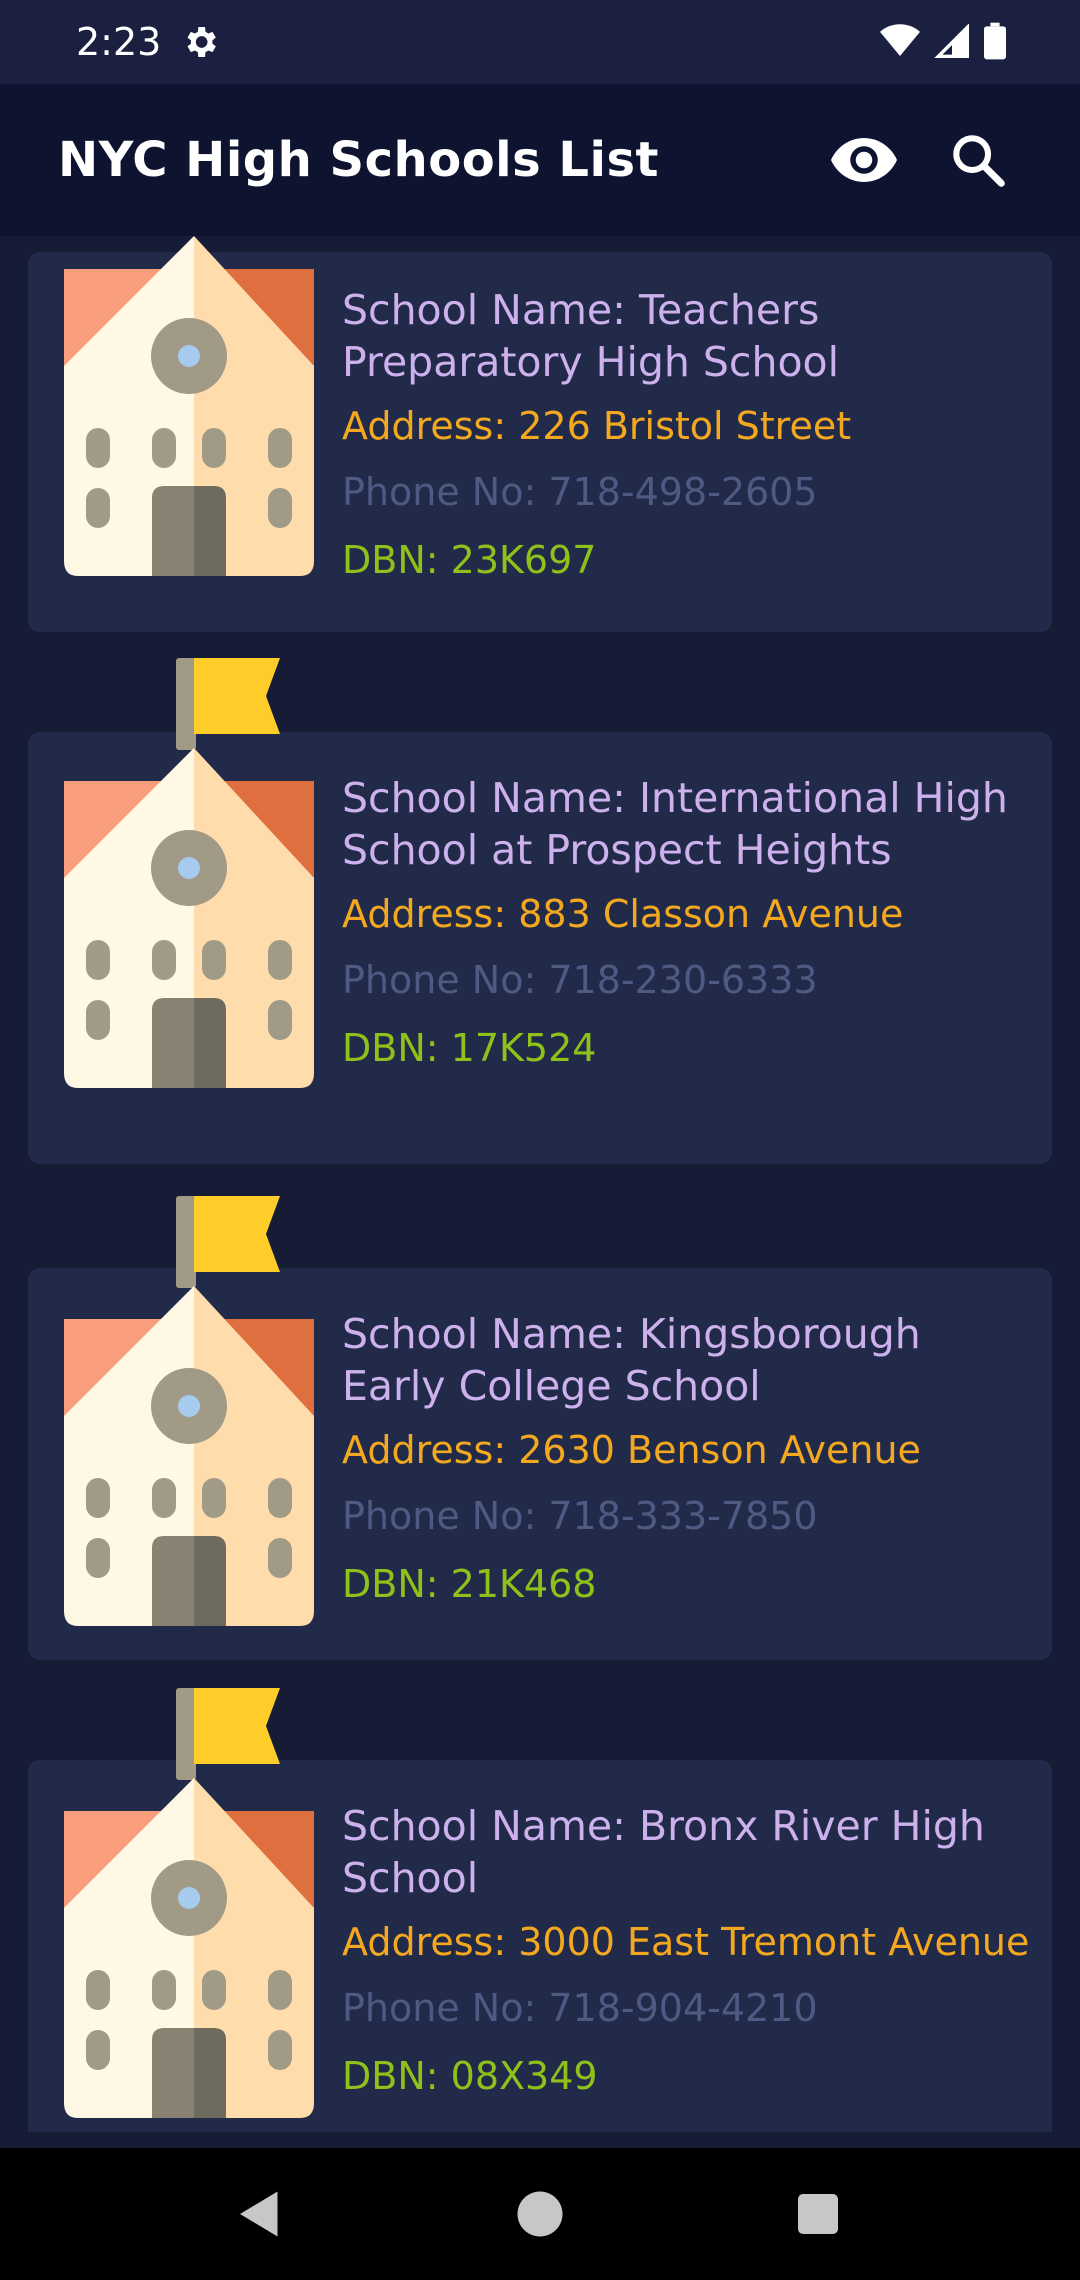 The height and width of the screenshot is (2280, 1080). What do you see at coordinates (580, 2008) in the screenshot?
I see `school-phone: Phone No: 718-904-4210` at bounding box center [580, 2008].